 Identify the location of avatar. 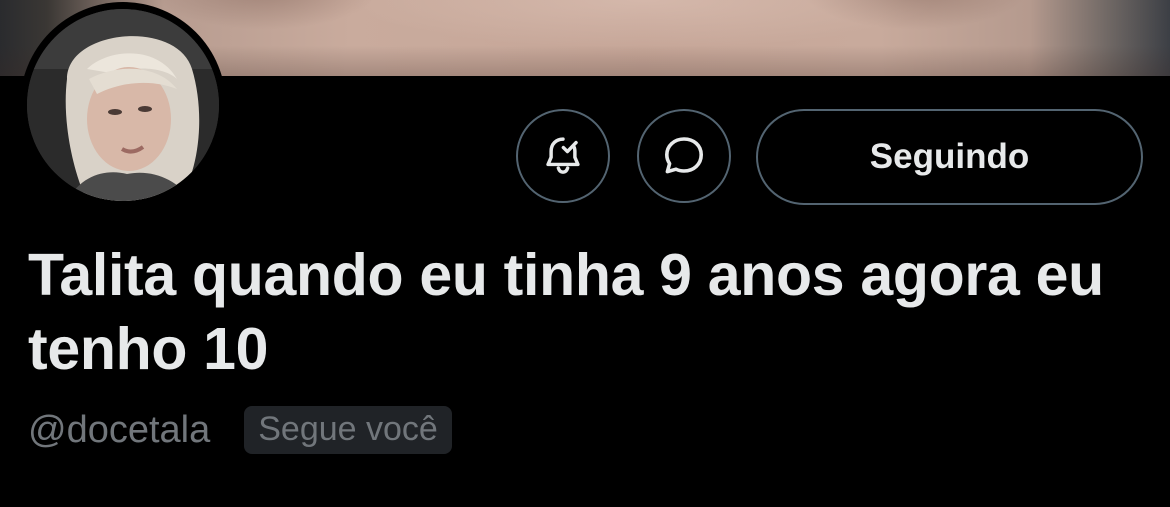
(123, 105).